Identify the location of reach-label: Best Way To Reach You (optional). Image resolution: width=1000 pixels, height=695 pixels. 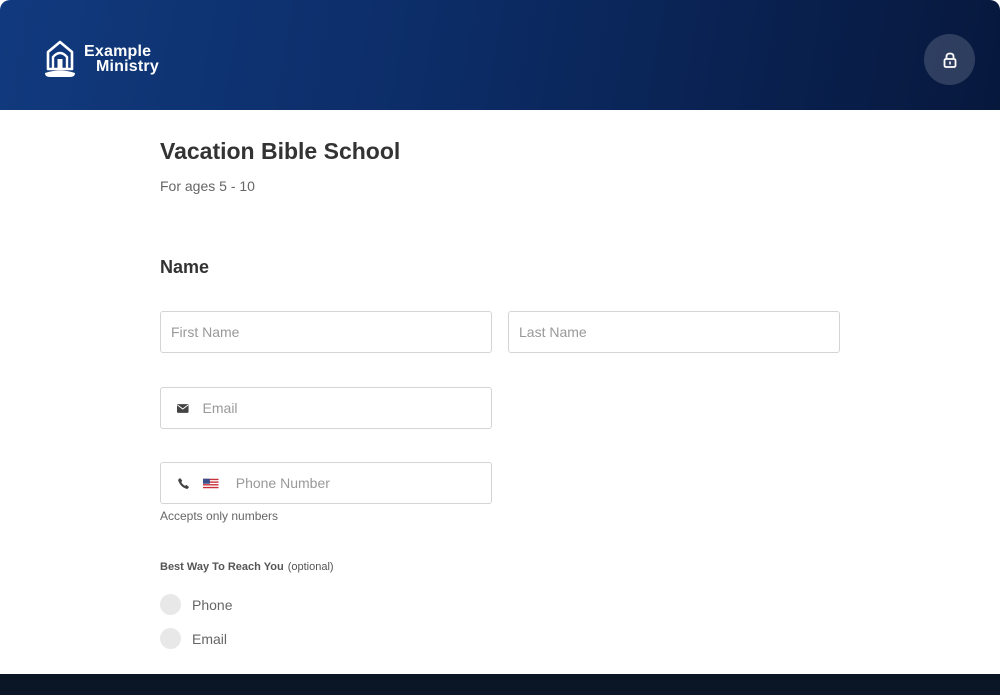
(247, 567).